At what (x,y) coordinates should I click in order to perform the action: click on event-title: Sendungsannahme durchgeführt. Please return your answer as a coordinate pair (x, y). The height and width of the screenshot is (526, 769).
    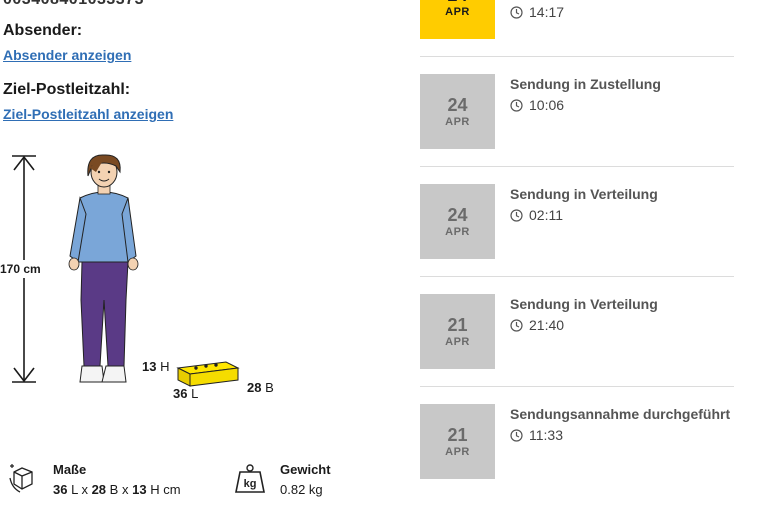
    Looking at the image, I should click on (620, 414).